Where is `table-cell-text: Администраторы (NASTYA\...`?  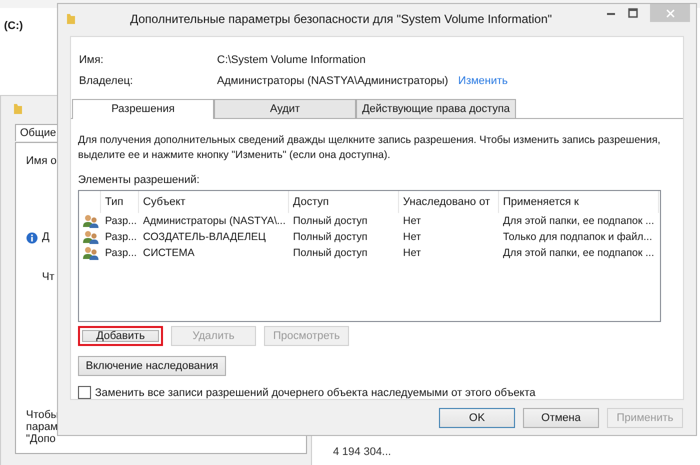
table-cell-text: Администраторы (NASTYA\... is located at coordinates (214, 221).